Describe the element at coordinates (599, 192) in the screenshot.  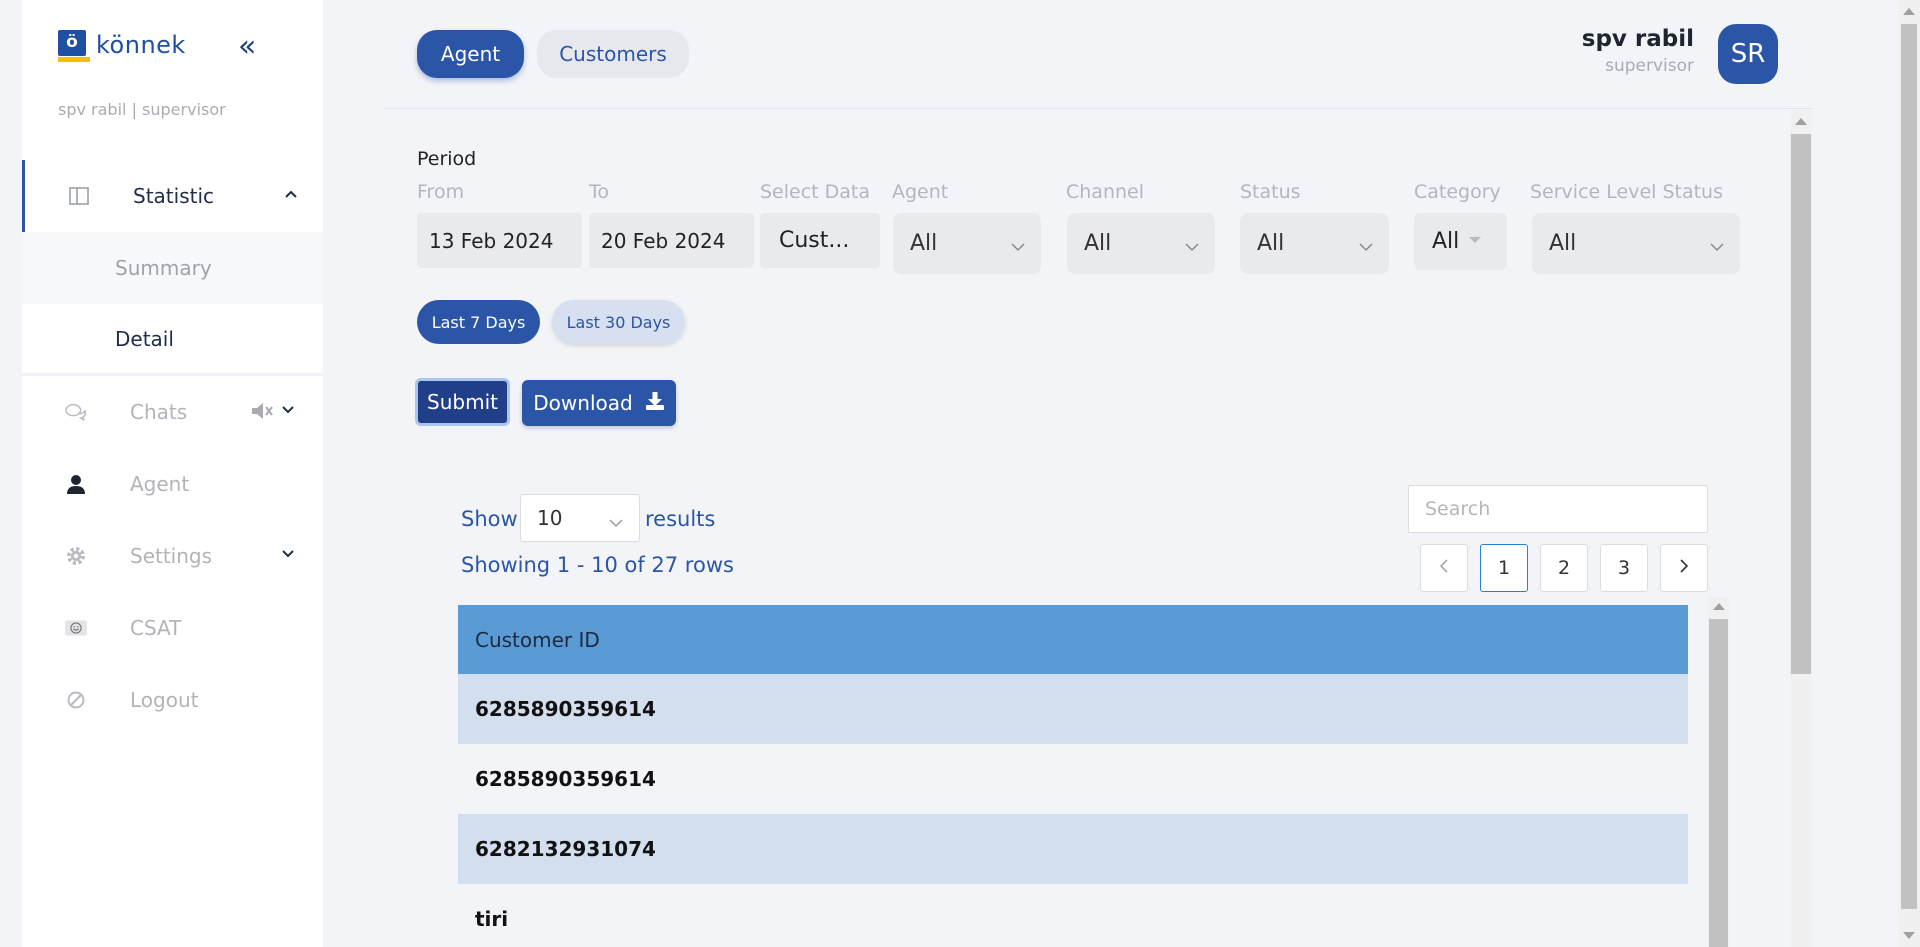
I see `to-label: To` at that location.